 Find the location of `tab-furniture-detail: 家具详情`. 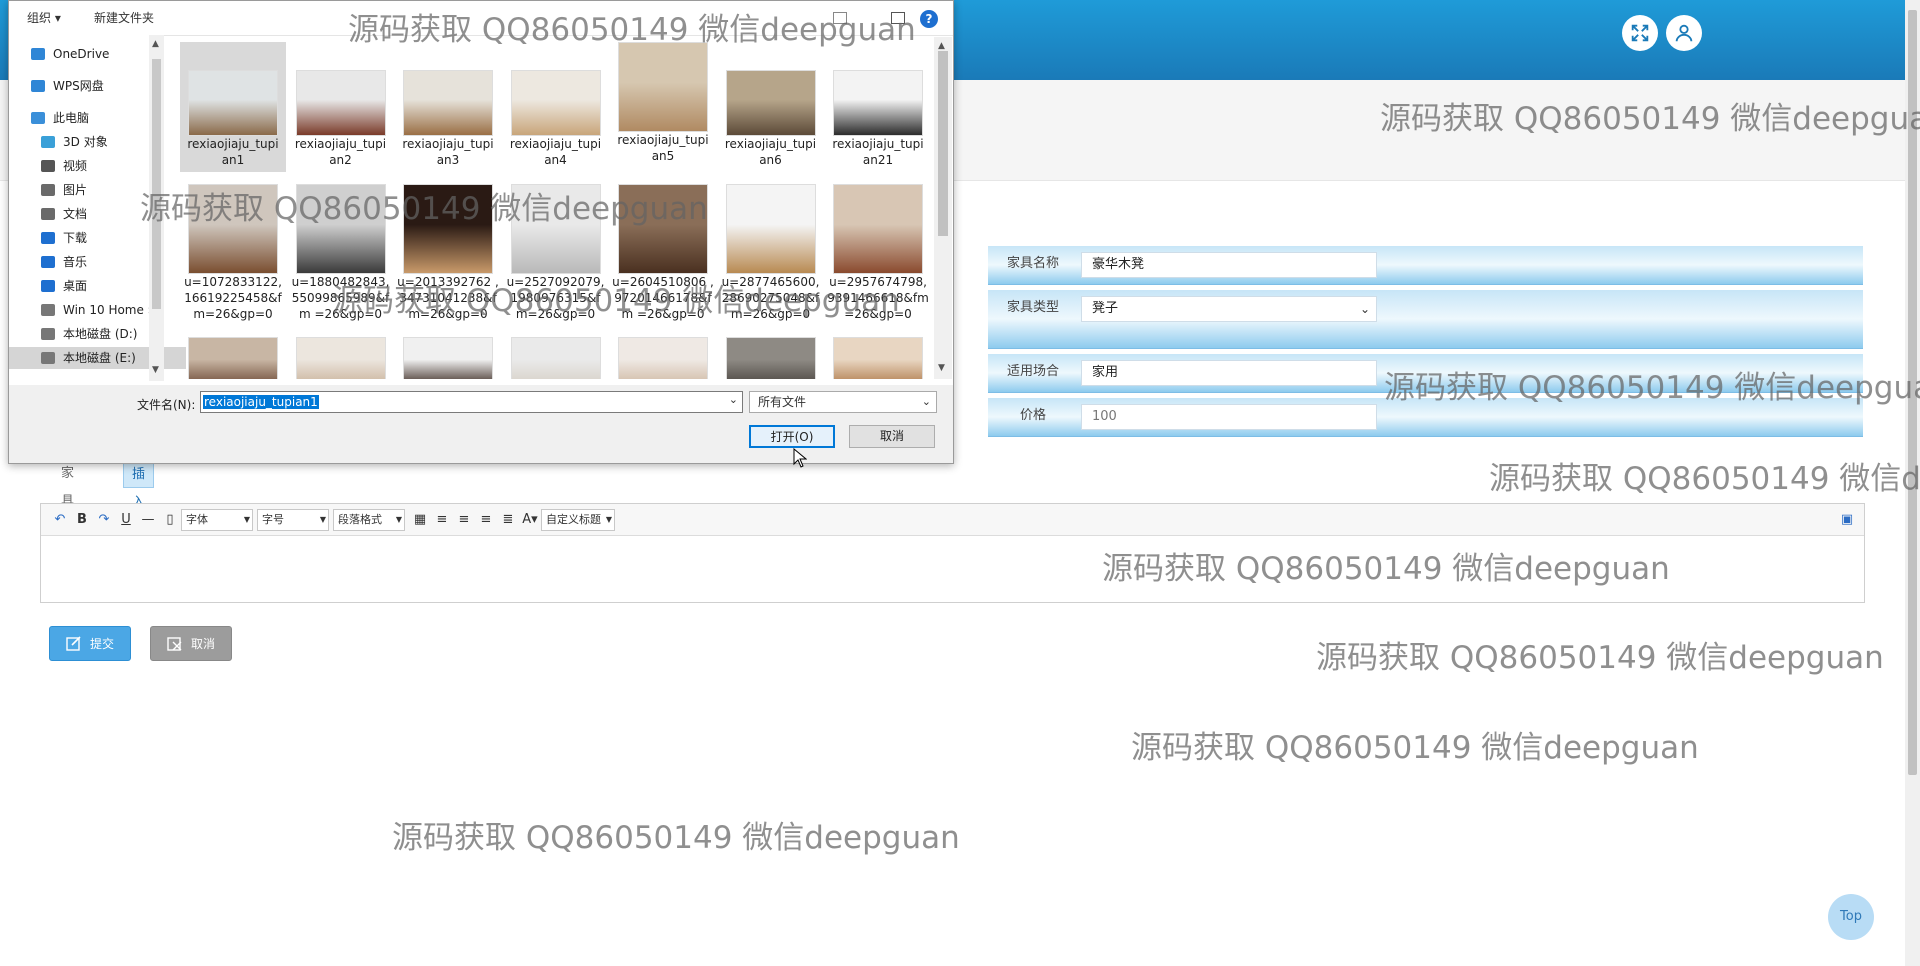

tab-furniture-detail: 家具详情 is located at coordinates (67, 512).